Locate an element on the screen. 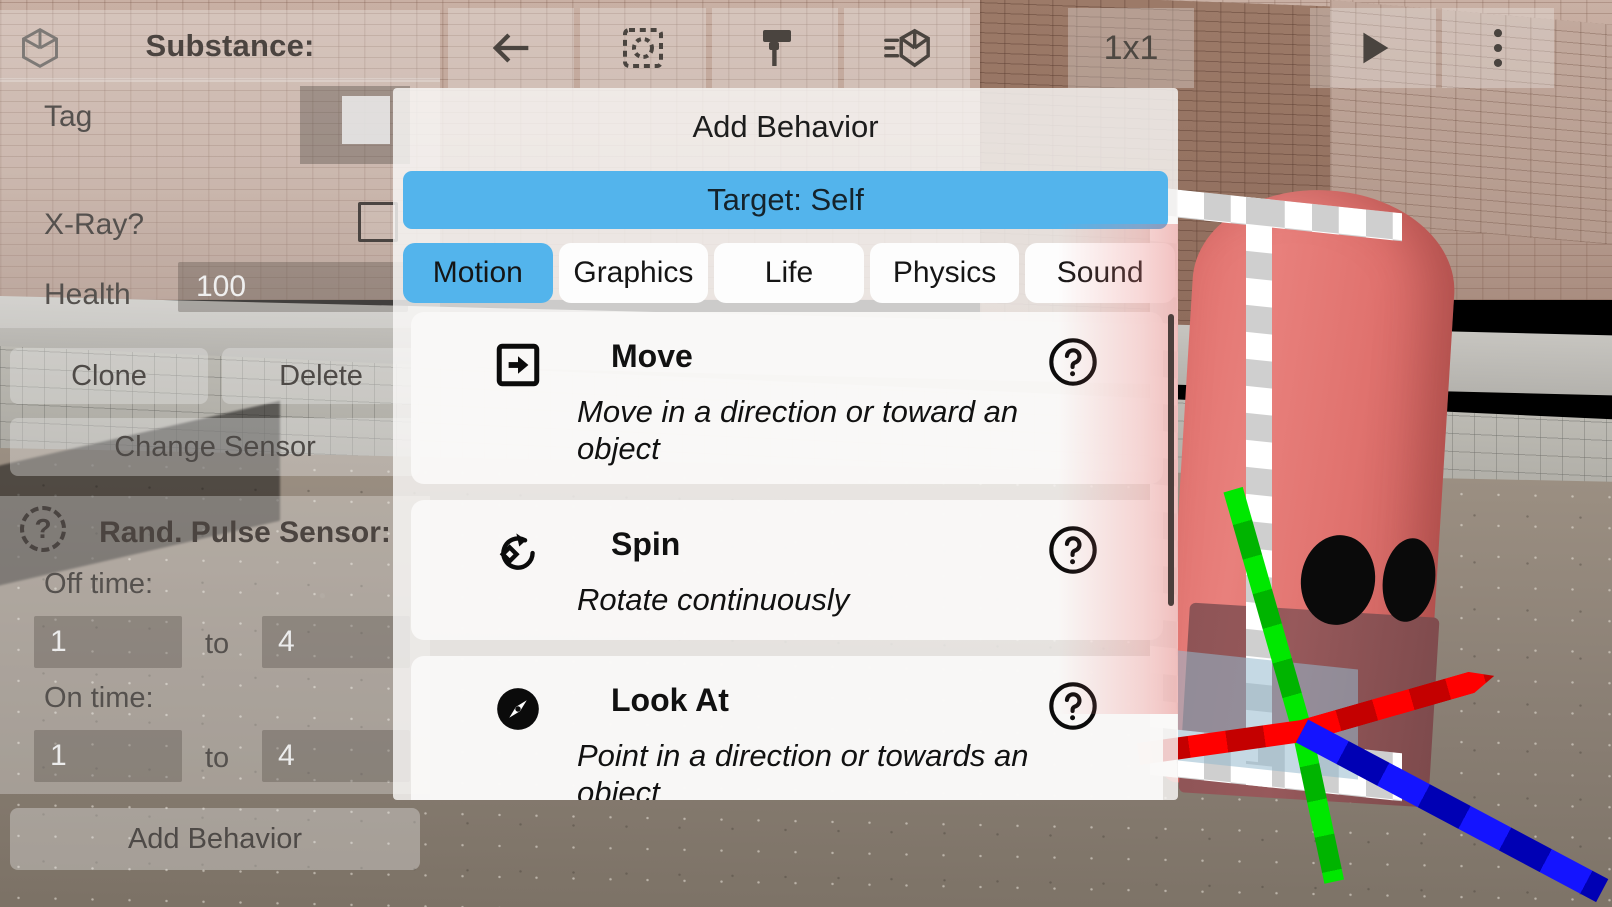  category-tabs: Motion Graphics Life Physics Sound is located at coordinates (789, 273).